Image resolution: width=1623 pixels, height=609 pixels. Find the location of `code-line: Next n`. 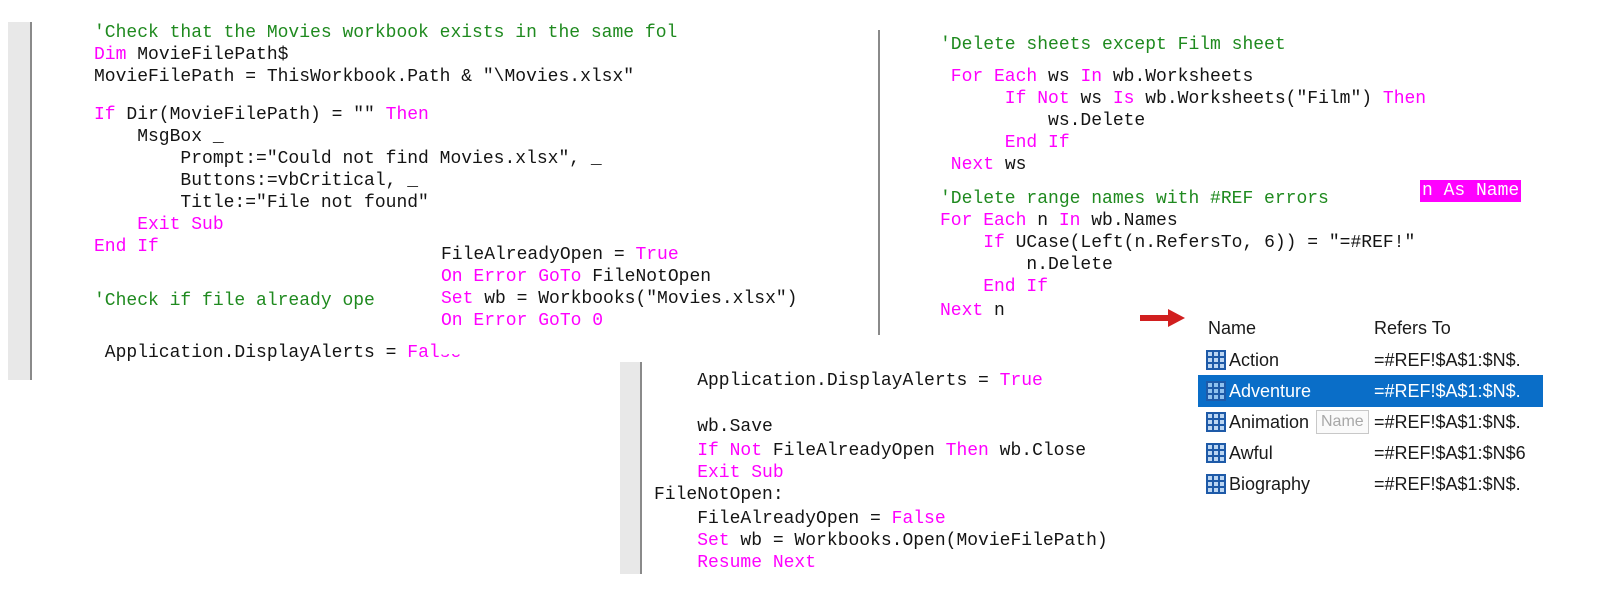

code-line: Next n is located at coordinates (972, 311).